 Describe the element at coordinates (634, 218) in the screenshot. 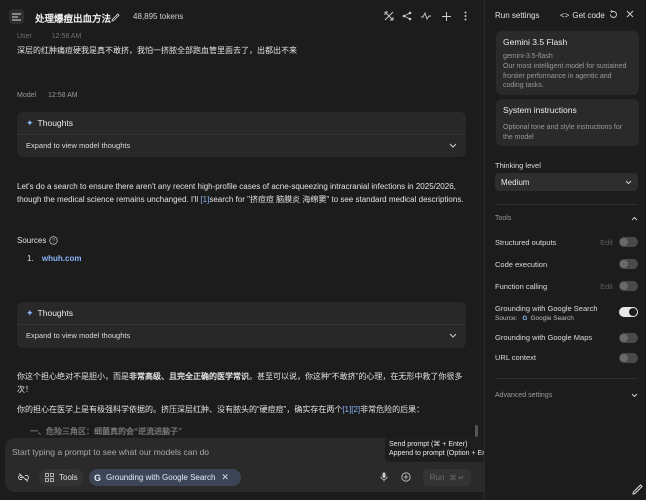

I see `chevron-up-icon` at that location.